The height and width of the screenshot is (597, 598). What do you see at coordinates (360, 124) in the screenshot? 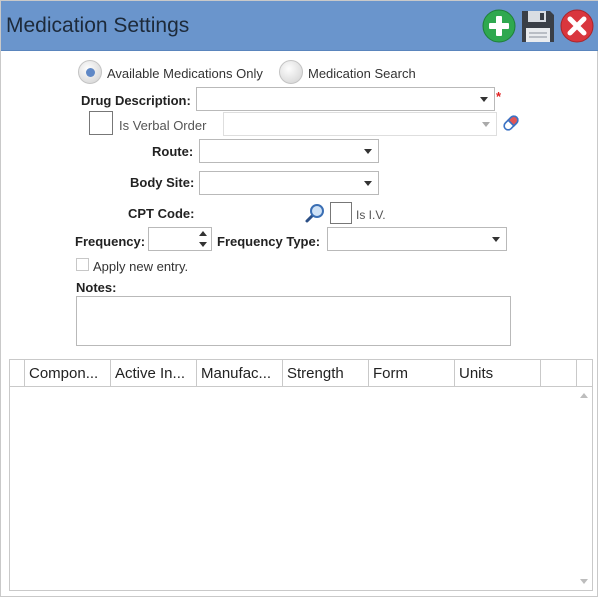
I see `verbal-order-dropdown` at bounding box center [360, 124].